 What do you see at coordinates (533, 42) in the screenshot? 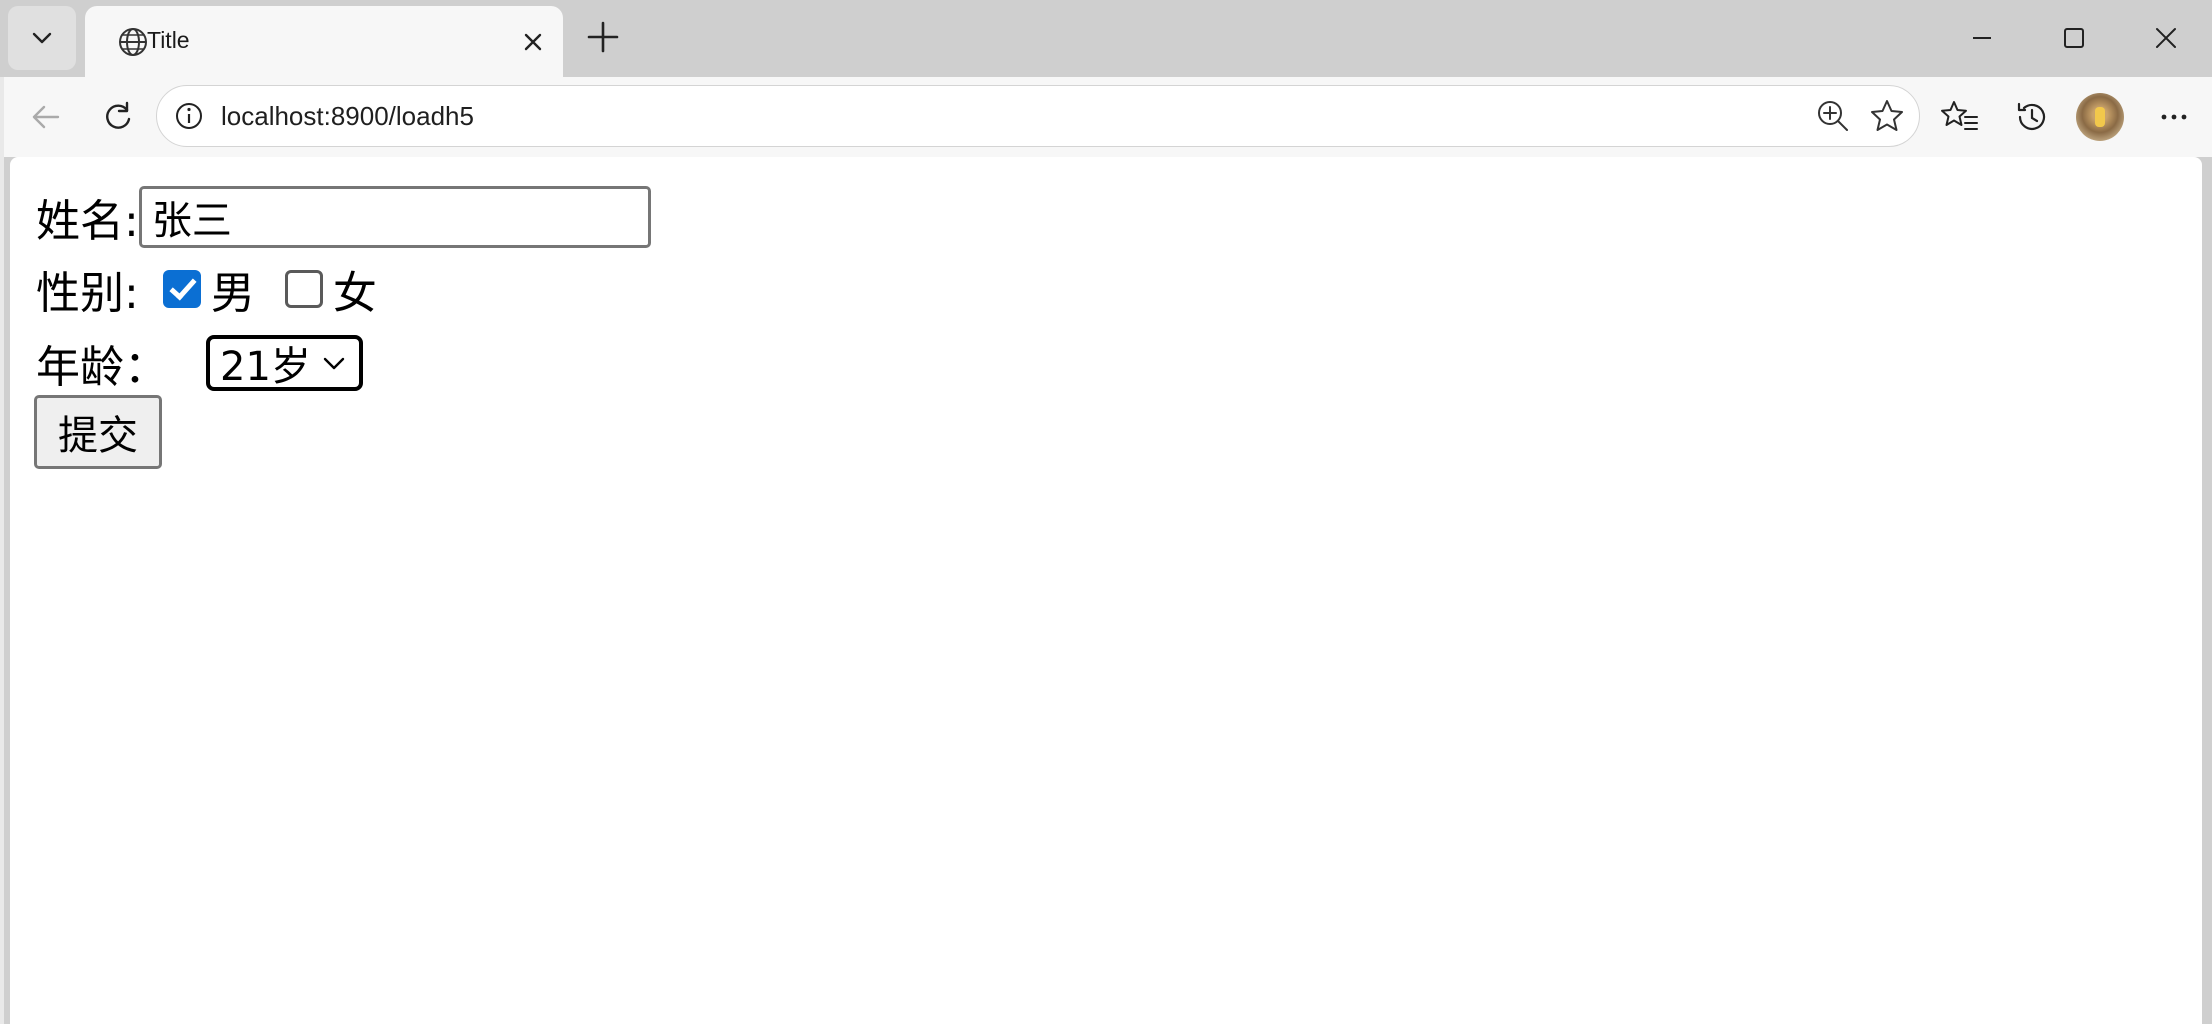
I see `close-tab-icon` at bounding box center [533, 42].